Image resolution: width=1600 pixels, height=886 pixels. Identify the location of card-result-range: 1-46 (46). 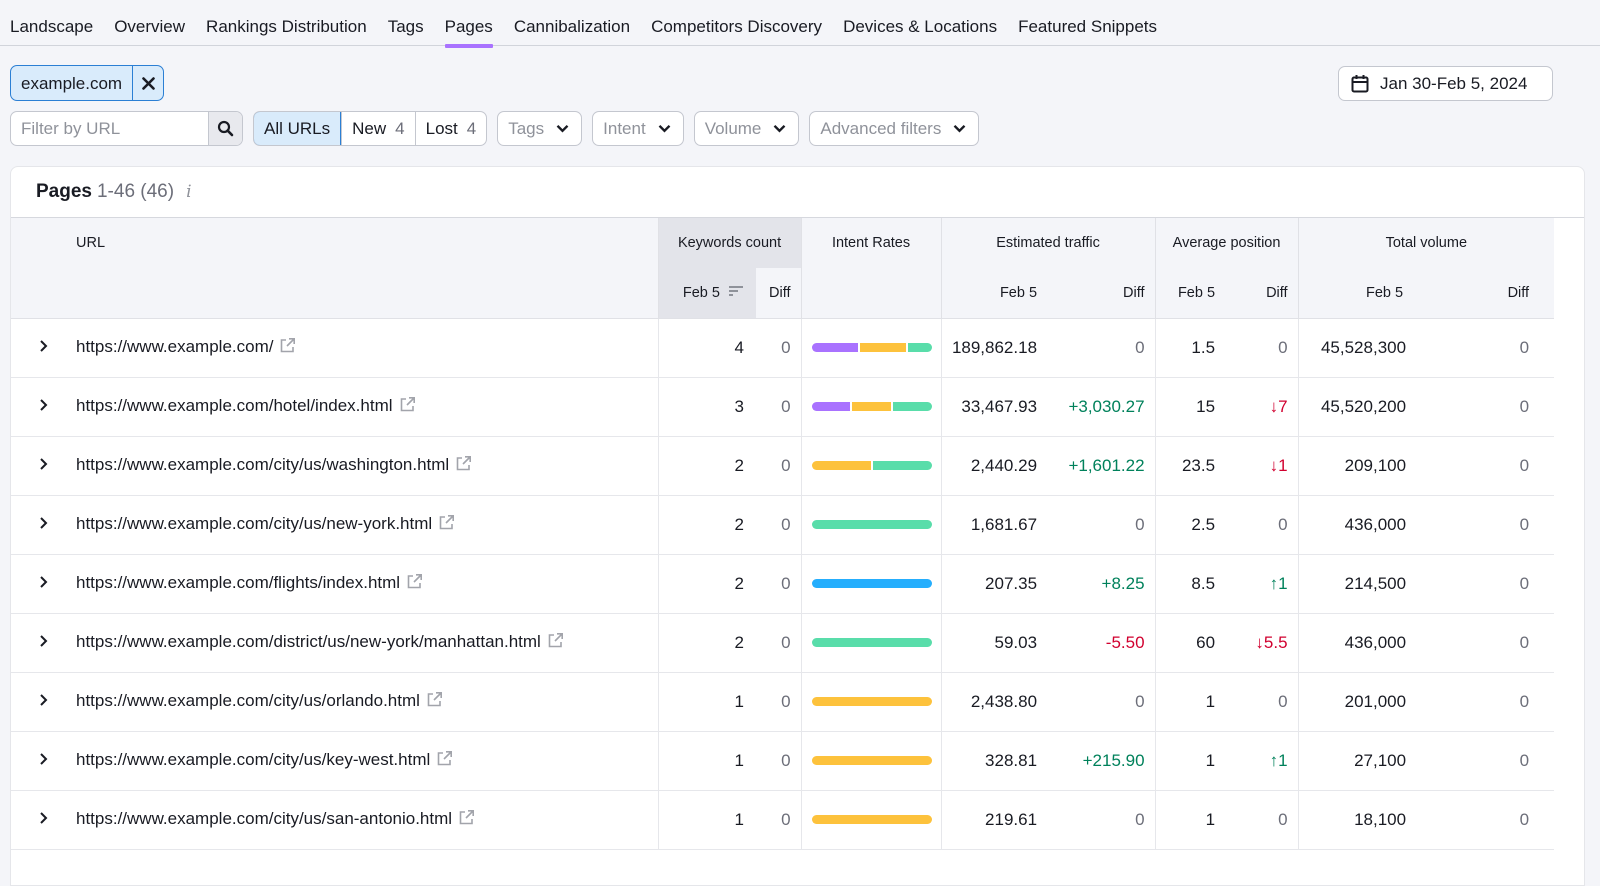
(135, 191).